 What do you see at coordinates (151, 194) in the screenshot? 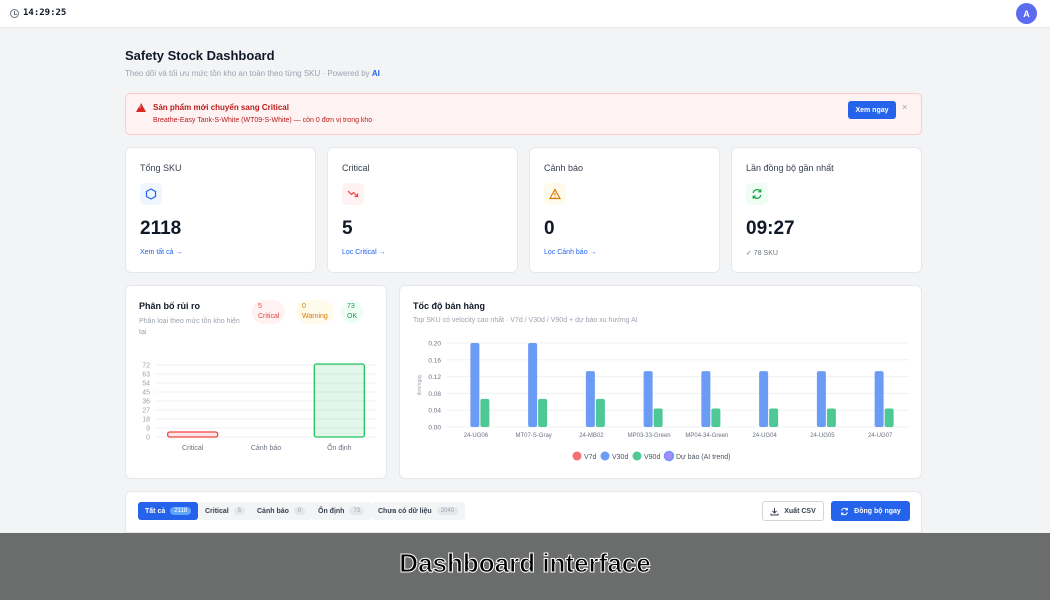
I see `cube-icon` at bounding box center [151, 194].